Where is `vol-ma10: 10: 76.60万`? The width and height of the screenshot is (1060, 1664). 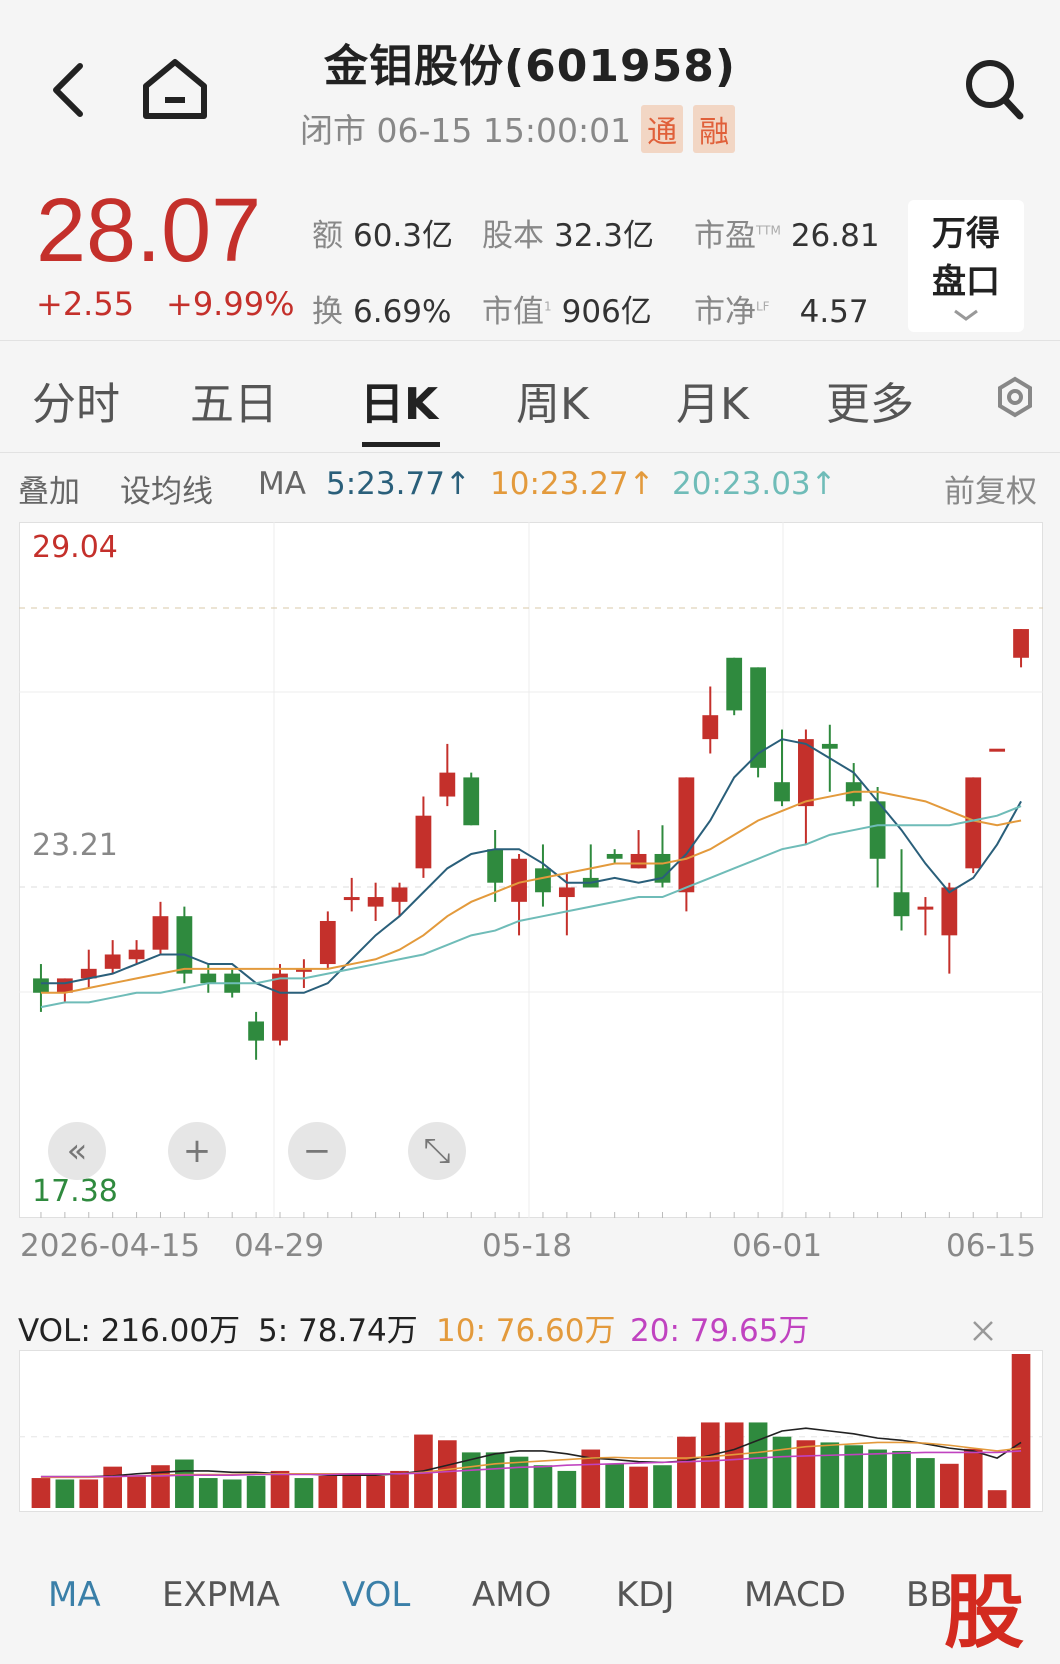
vol-ma10: 10: 76.60万 is located at coordinates (526, 1331).